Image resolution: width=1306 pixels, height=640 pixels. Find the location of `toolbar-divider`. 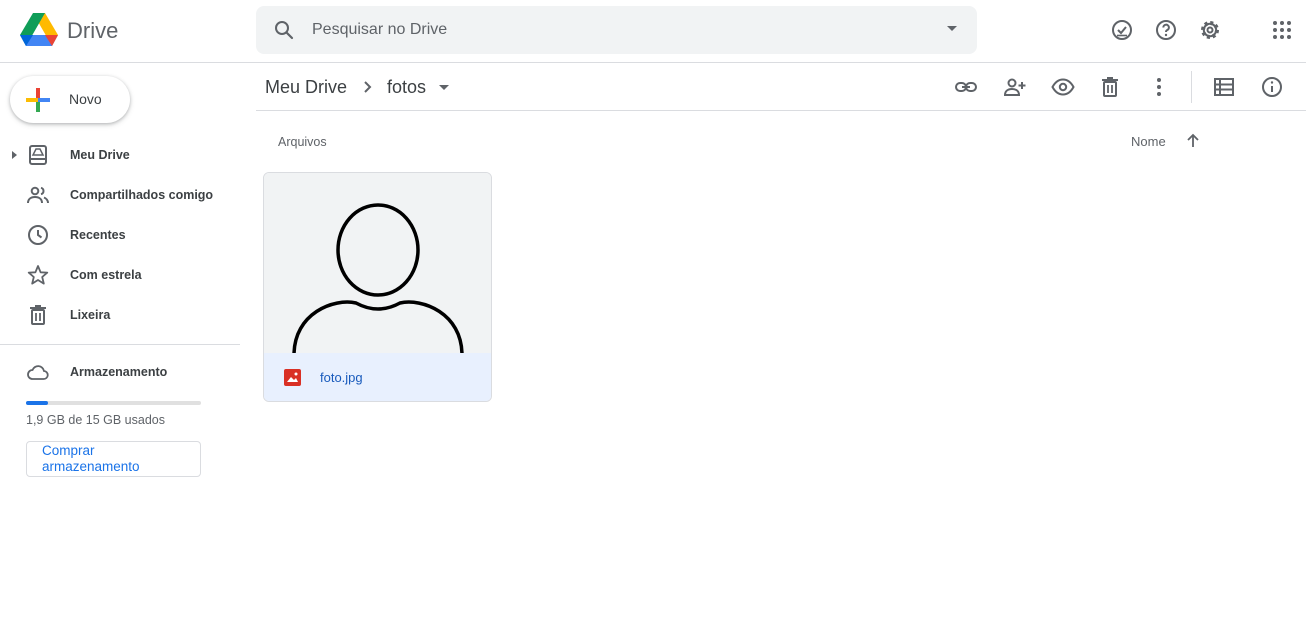

toolbar-divider is located at coordinates (1191, 87).